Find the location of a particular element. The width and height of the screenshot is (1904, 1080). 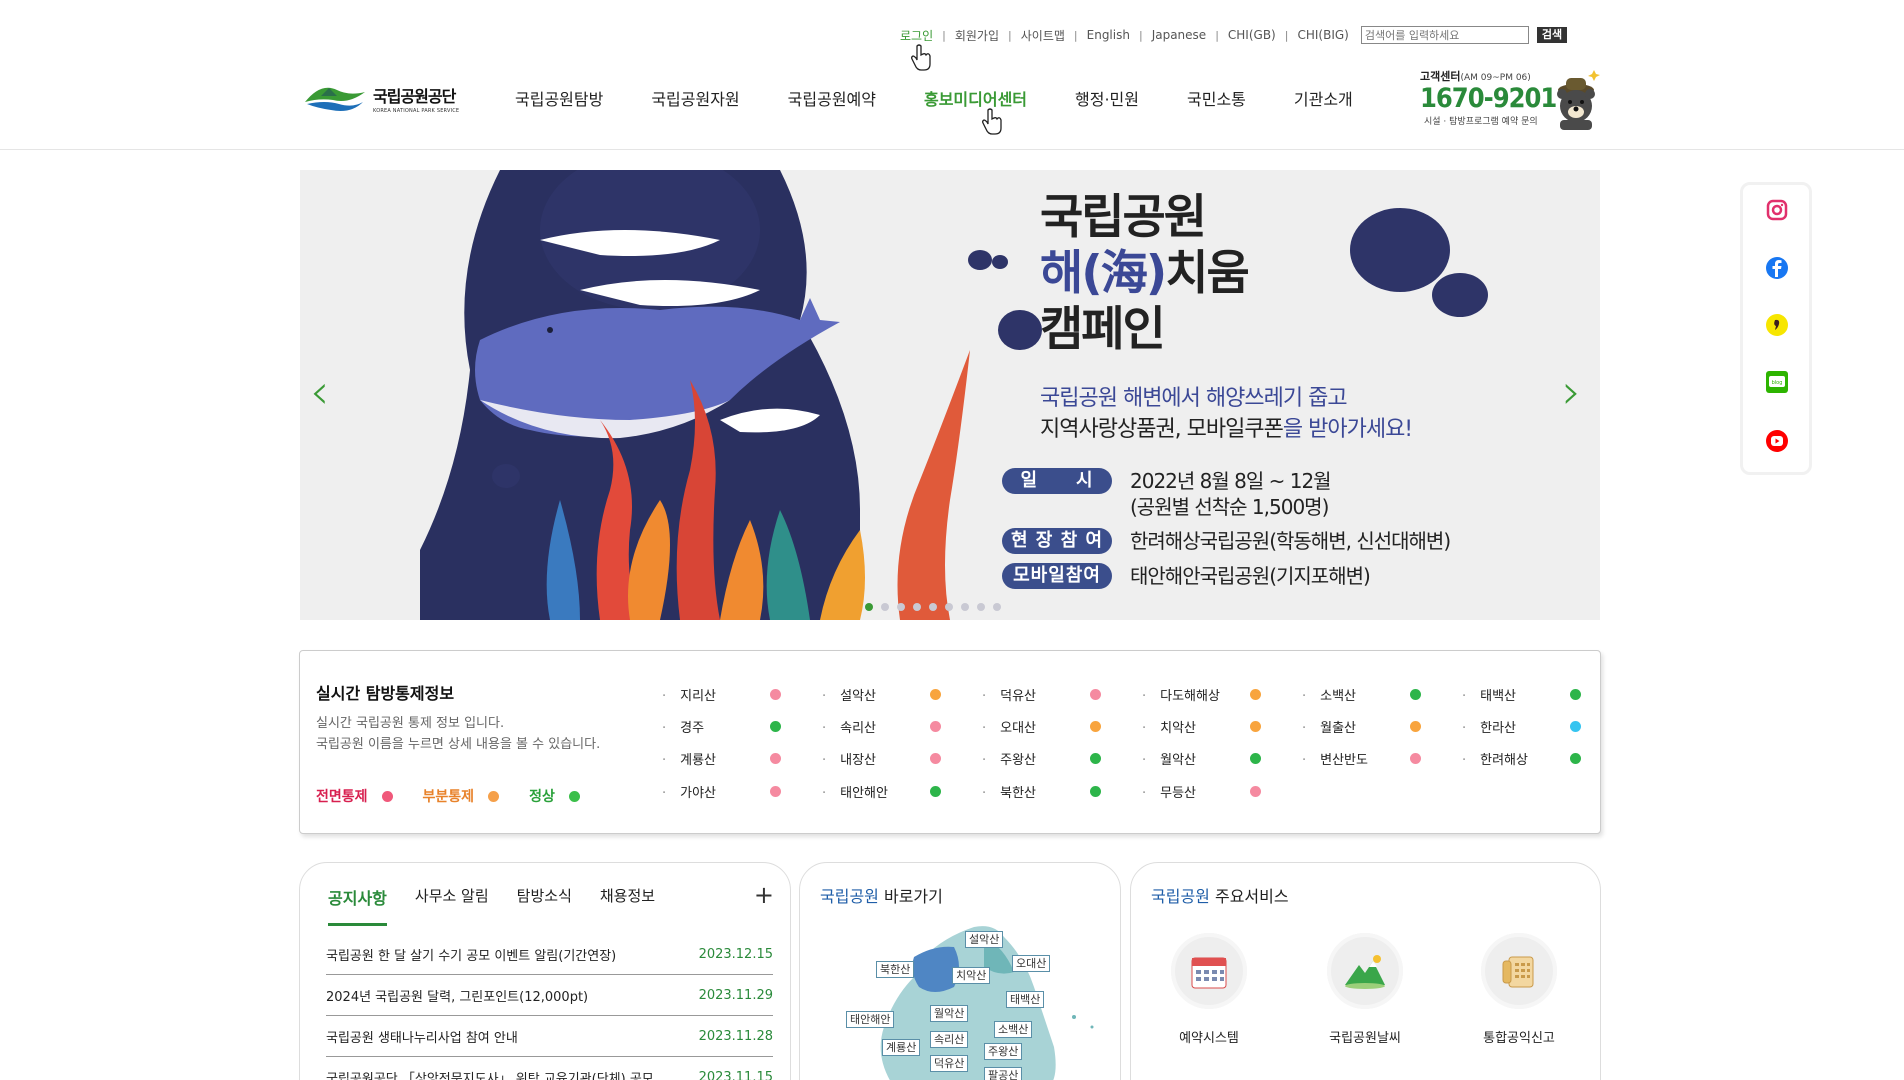

tab-office-news: 사무소 알림 is located at coordinates (452, 905).